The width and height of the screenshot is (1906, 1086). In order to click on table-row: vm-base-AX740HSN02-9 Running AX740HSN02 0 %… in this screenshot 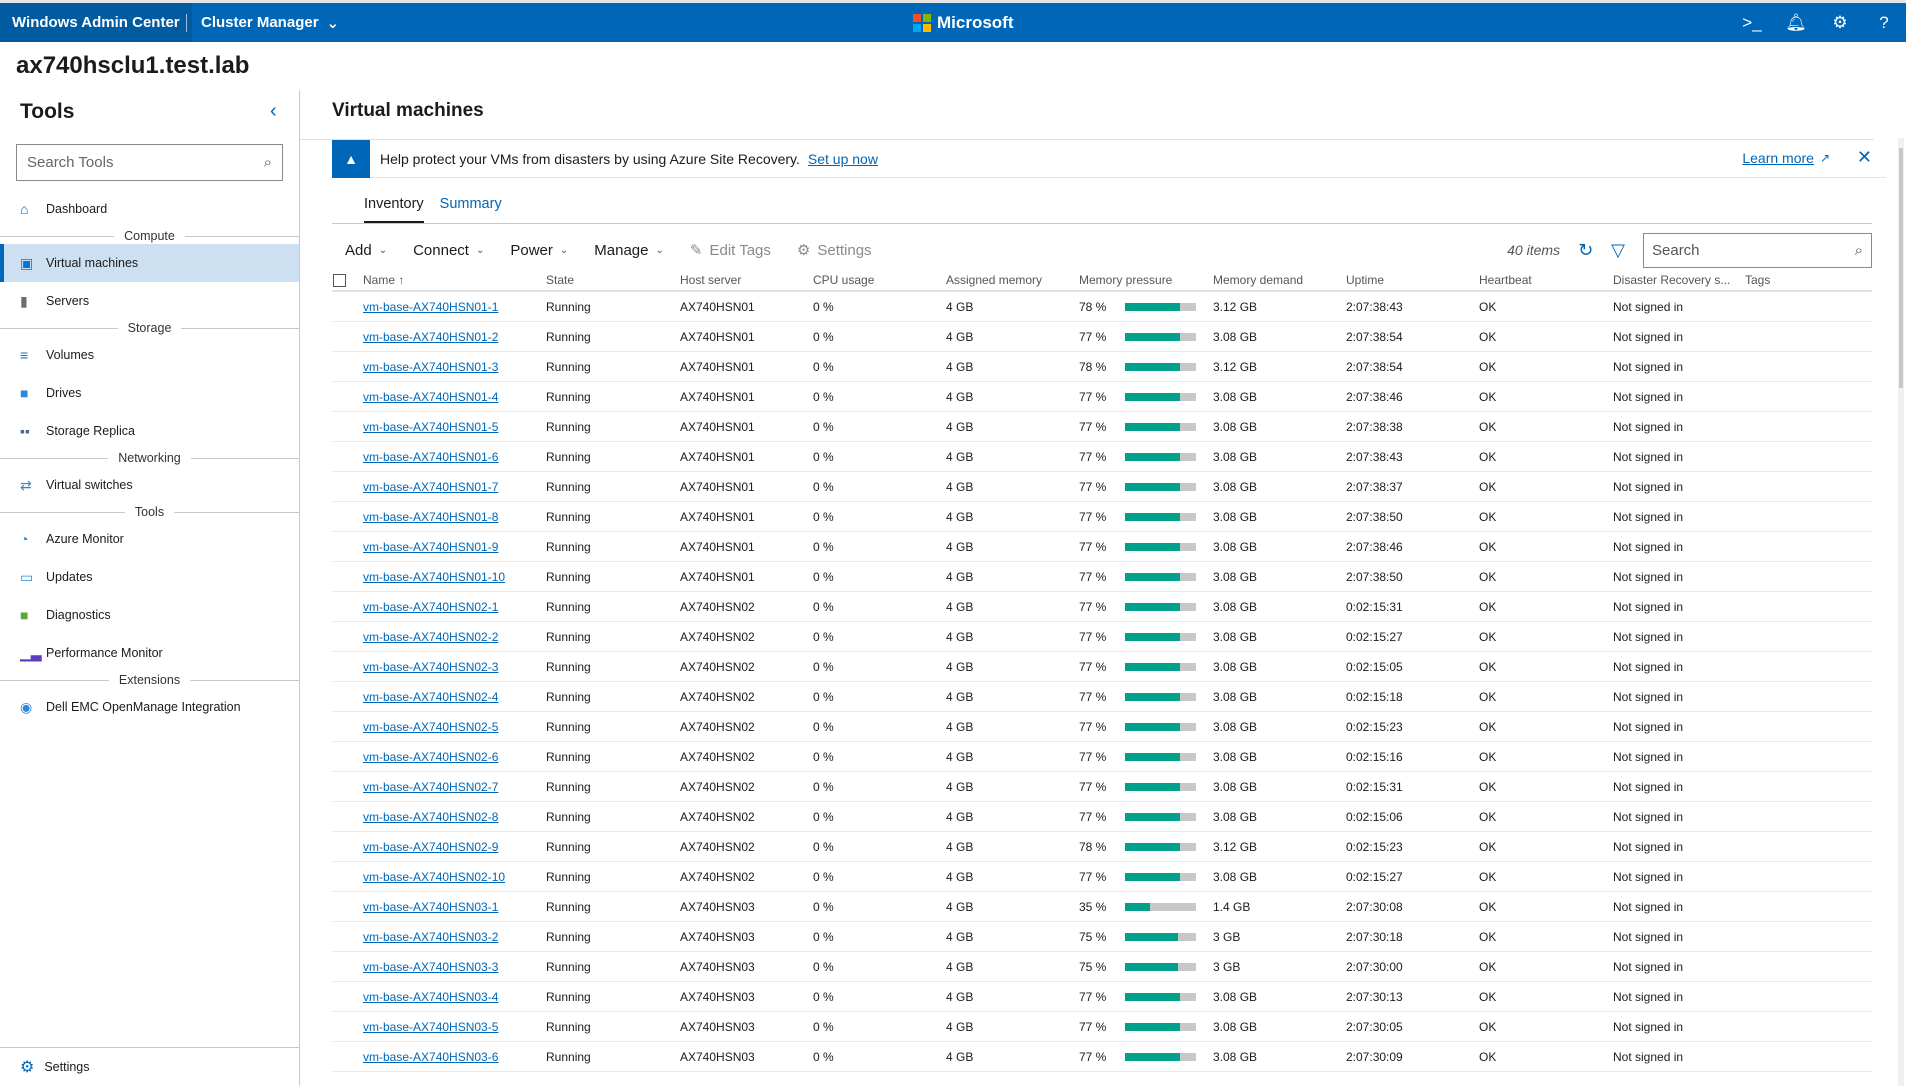, I will do `click(1102, 847)`.